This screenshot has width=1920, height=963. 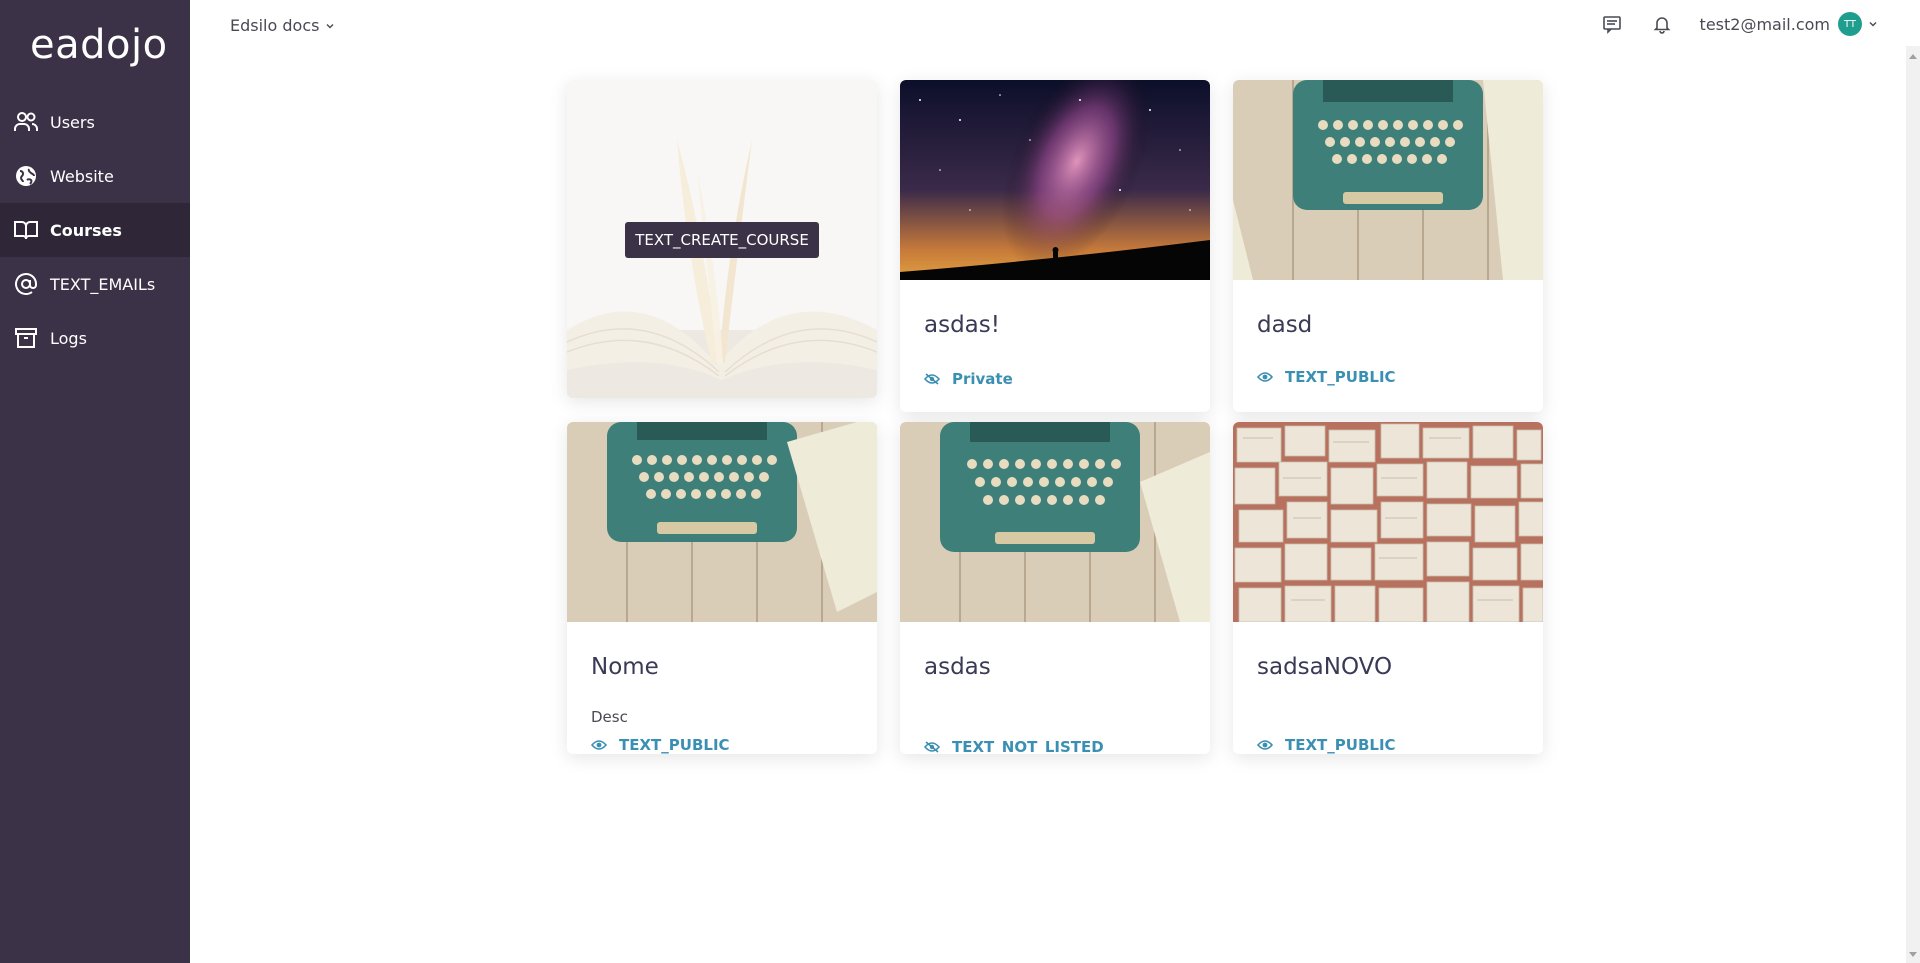 What do you see at coordinates (26, 230) in the screenshot?
I see `book-icon` at bounding box center [26, 230].